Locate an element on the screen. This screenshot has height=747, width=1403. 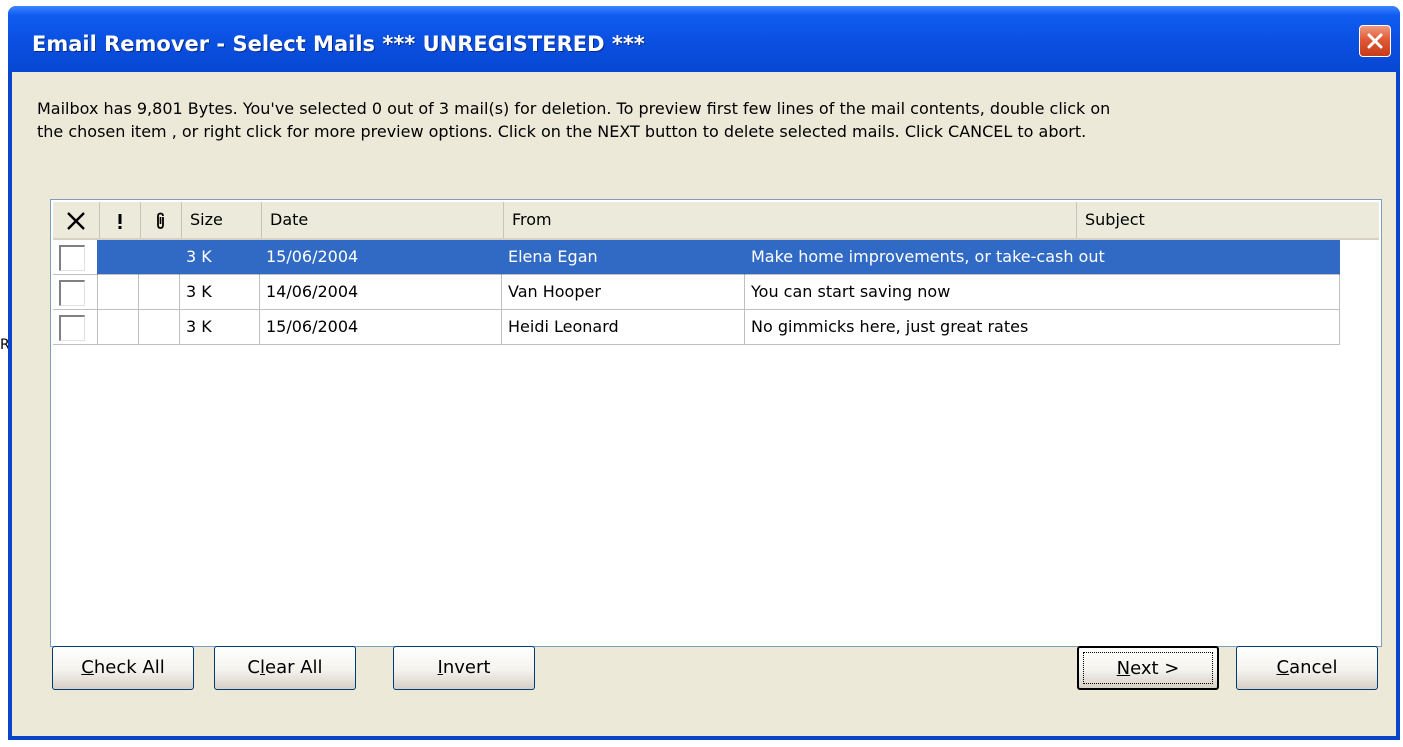
column-header-subject: Subject is located at coordinates (1228, 220).